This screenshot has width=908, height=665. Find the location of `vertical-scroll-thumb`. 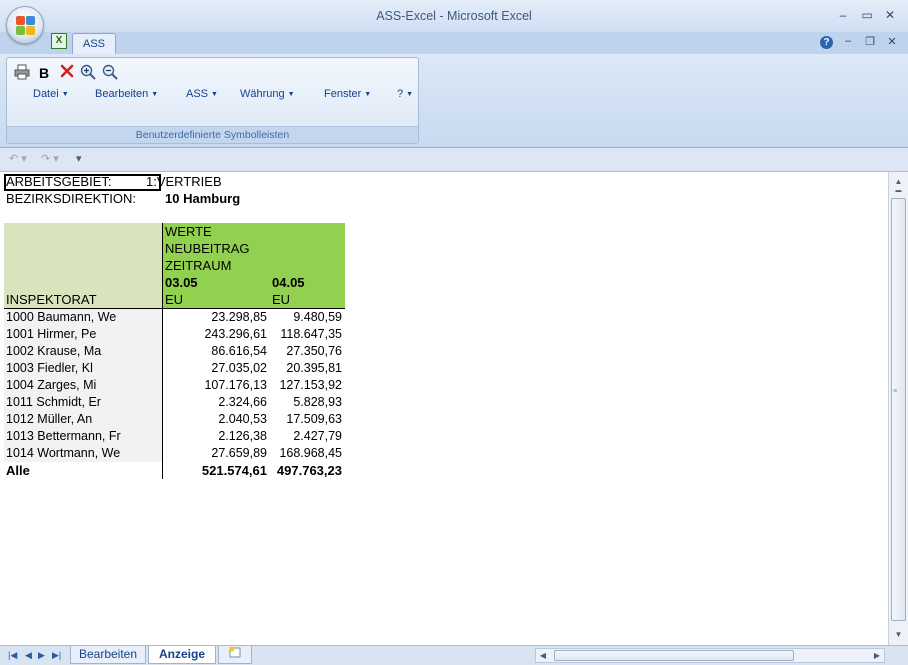

vertical-scroll-thumb is located at coordinates (898, 409).